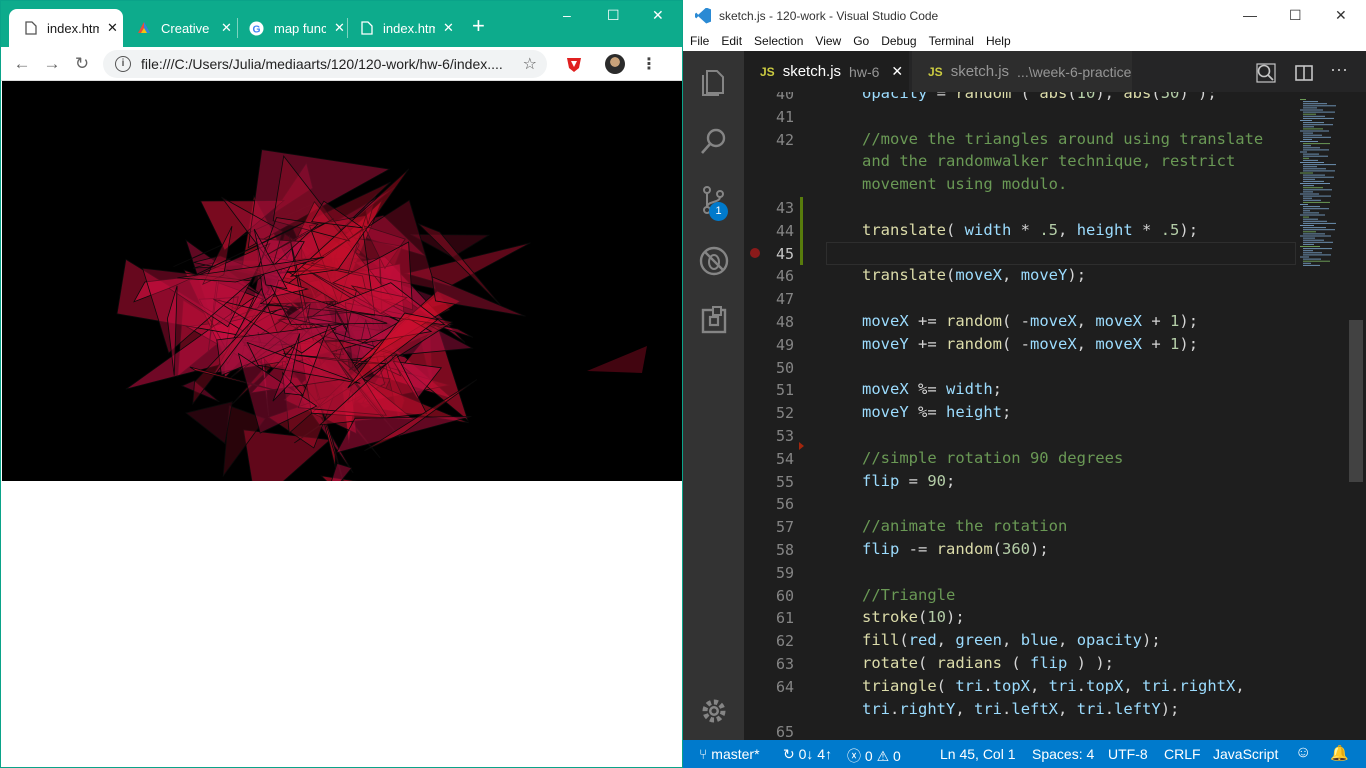 This screenshot has height=768, width=1366. What do you see at coordinates (784, 664) in the screenshot?
I see `line-number: 63` at bounding box center [784, 664].